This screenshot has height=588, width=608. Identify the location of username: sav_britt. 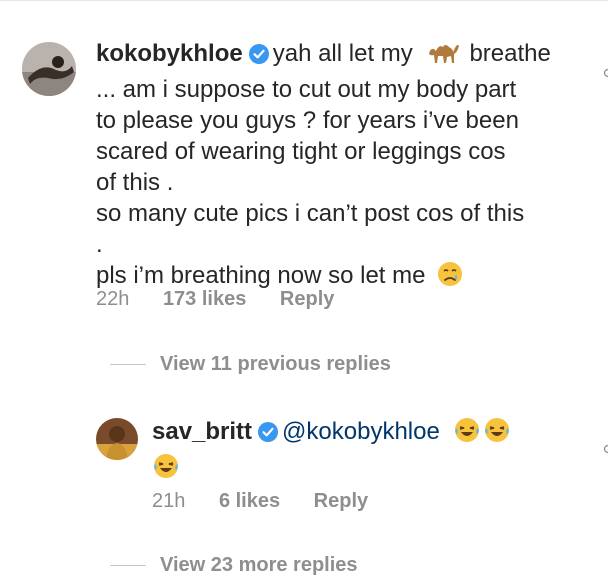
(202, 431).